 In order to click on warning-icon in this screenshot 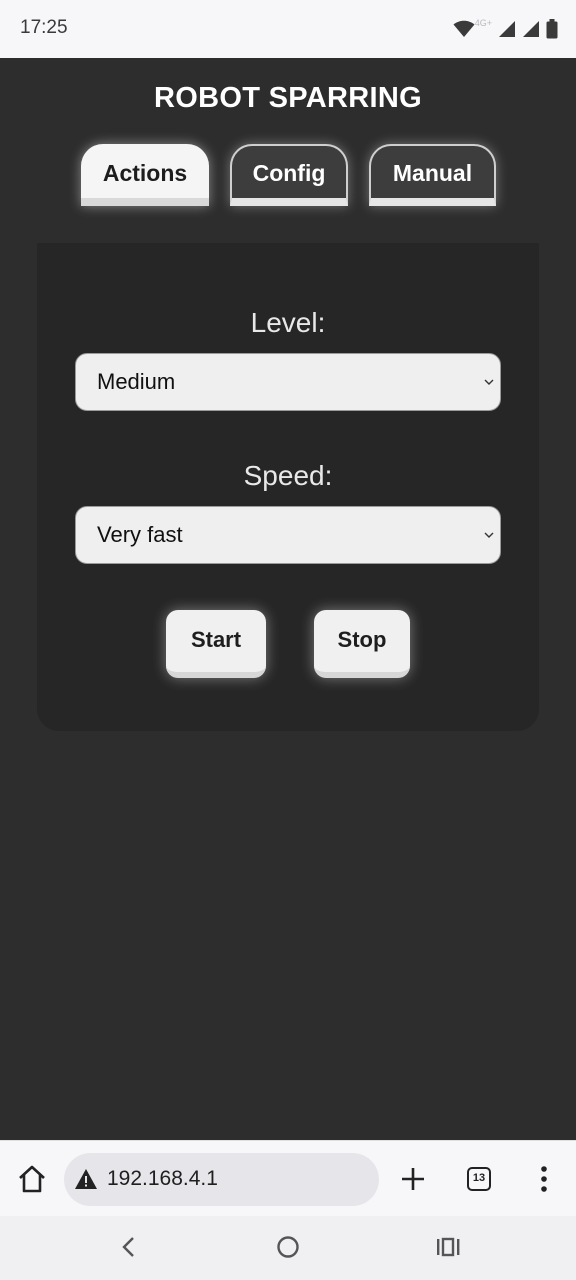, I will do `click(86, 1179)`.